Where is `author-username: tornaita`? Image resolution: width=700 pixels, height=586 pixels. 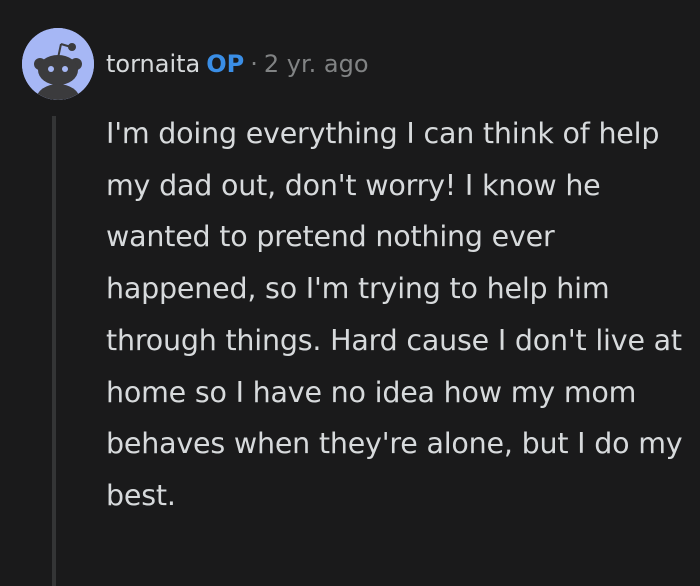
author-username: tornaita is located at coordinates (153, 64).